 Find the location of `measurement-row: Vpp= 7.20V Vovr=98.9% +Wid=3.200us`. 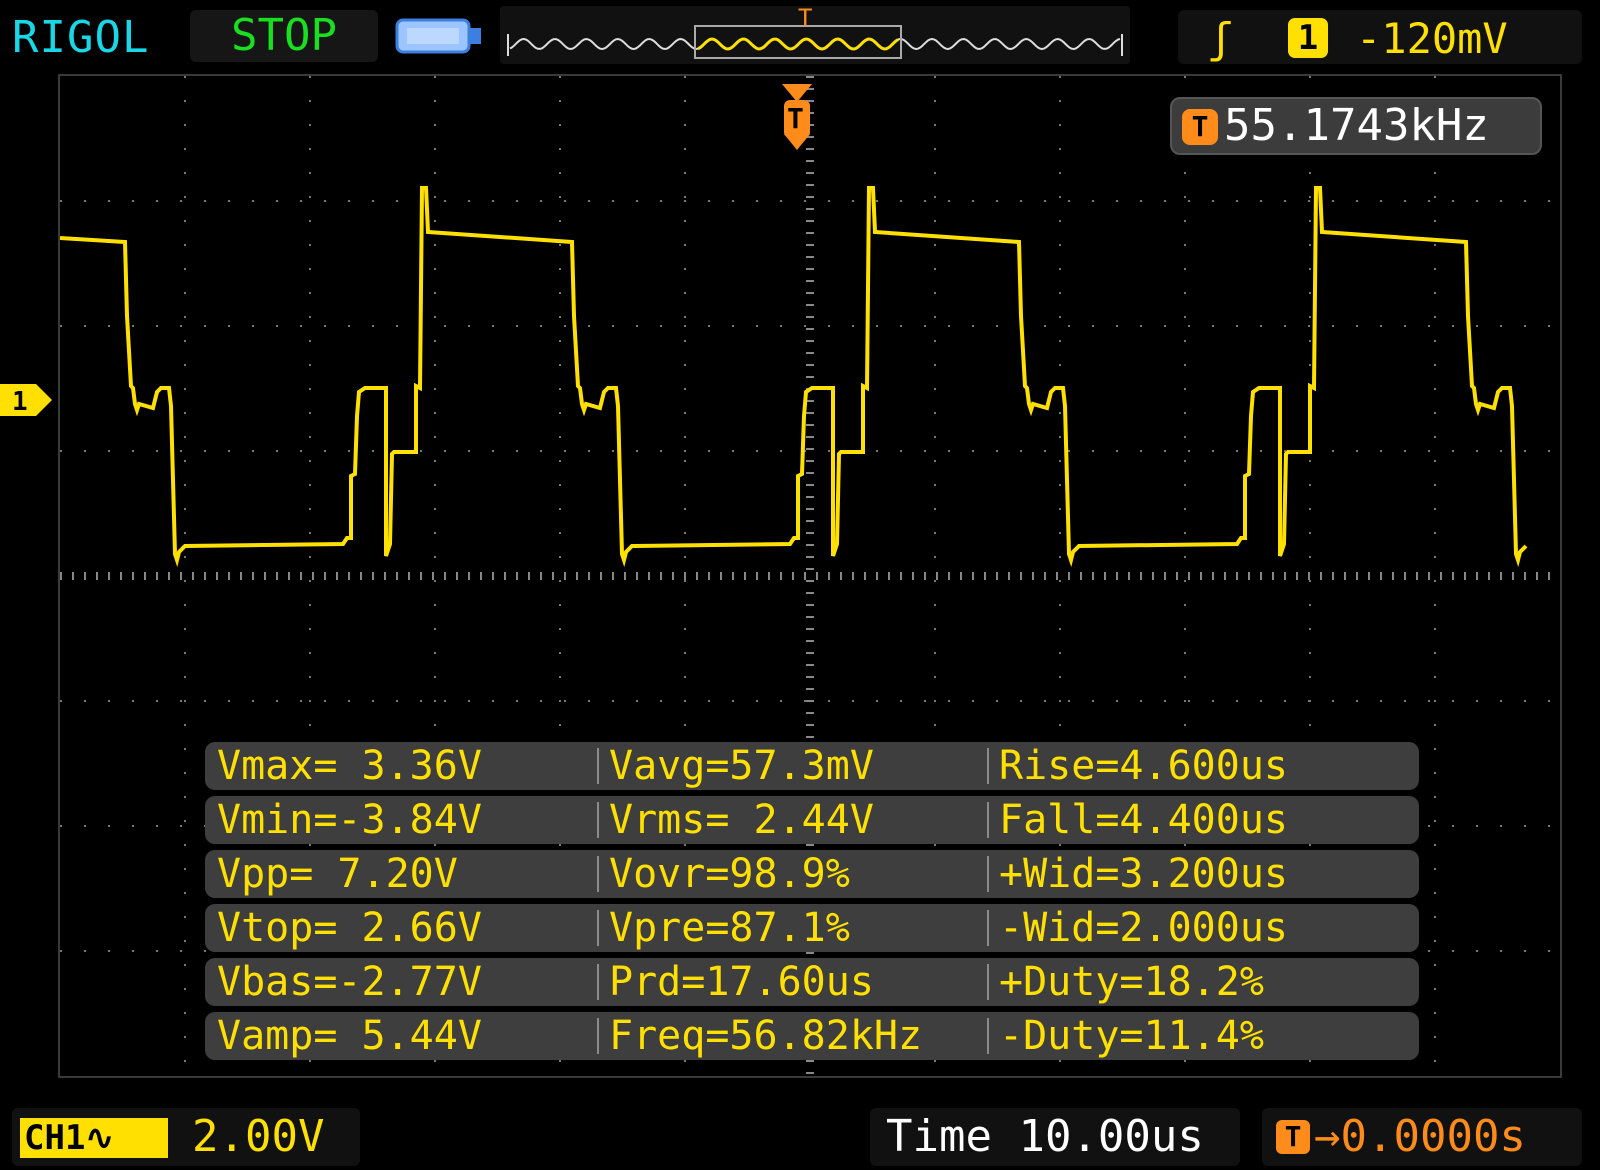

measurement-row: Vpp= 7.20V Vovr=98.9% +Wid=3.200us is located at coordinates (812, 874).